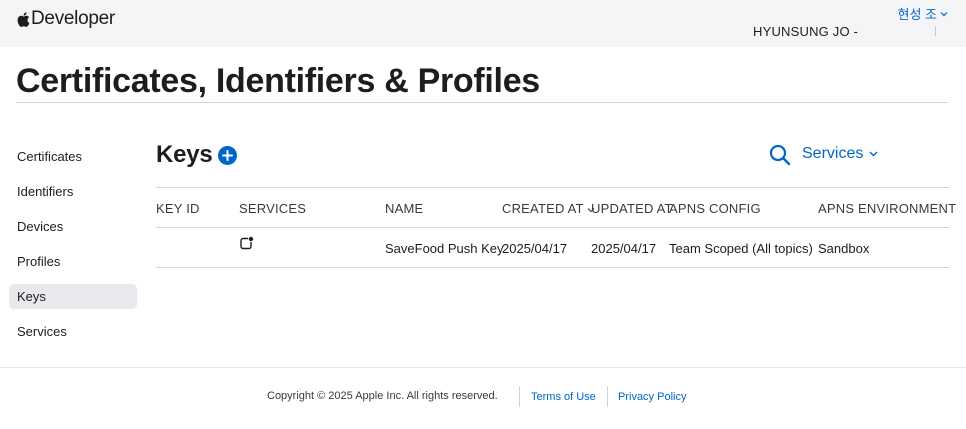  Describe the element at coordinates (184, 154) in the screenshot. I see `section-title: Keys` at that location.